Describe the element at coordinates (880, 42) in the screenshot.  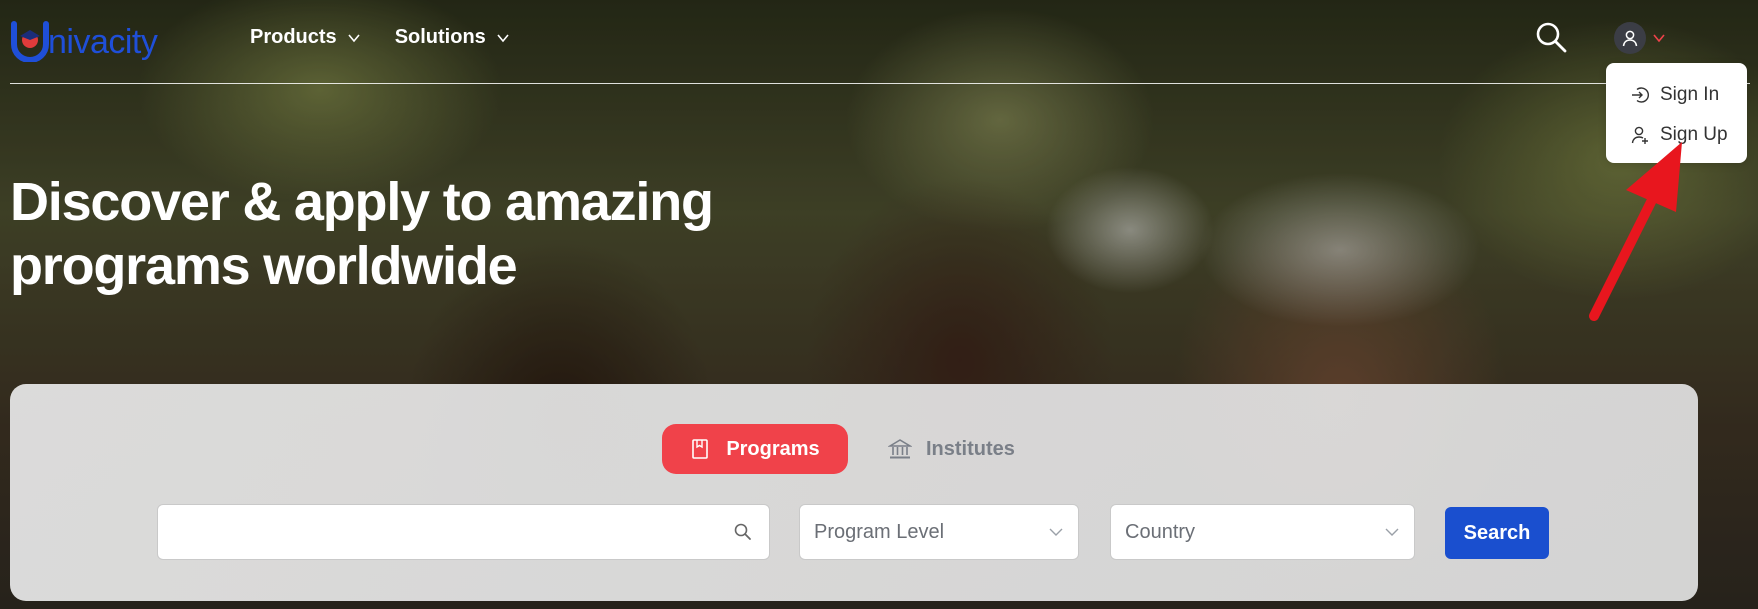
I see `site-header: nivacity Products Solutions` at that location.